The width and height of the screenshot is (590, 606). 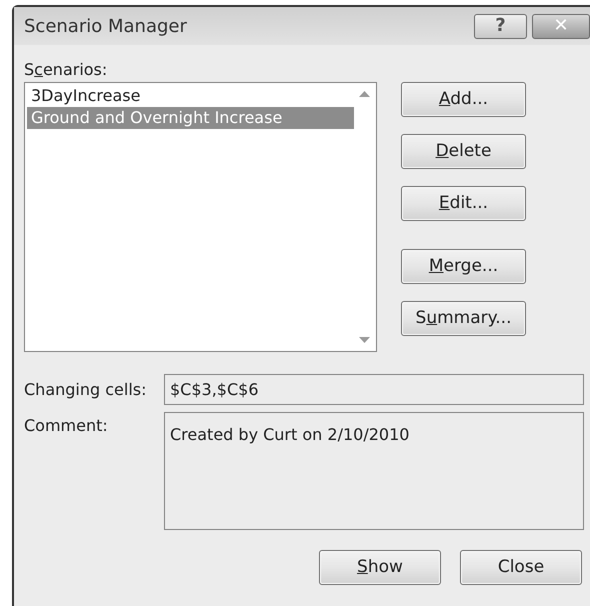 I want to click on window-title: Scenario Manager, so click(x=106, y=26).